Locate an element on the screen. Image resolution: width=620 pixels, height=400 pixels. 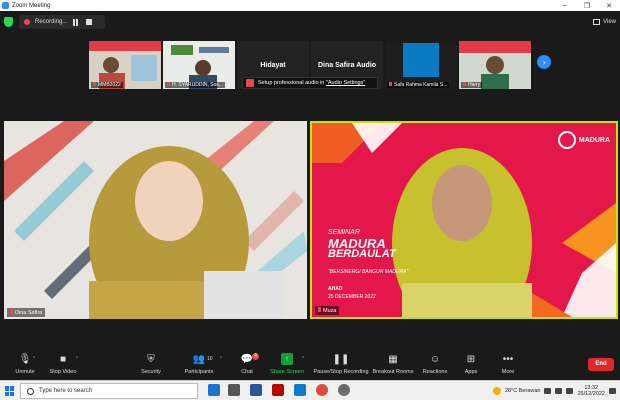
battery-icon is located at coordinates (548, 391).